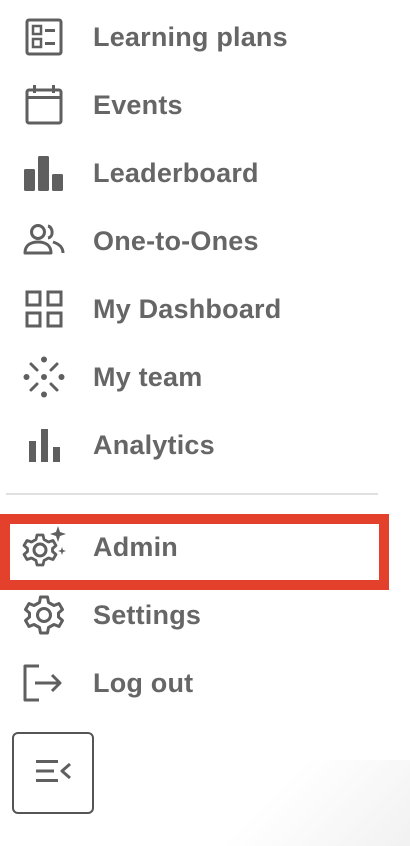 This screenshot has width=410, height=846. What do you see at coordinates (176, 172) in the screenshot?
I see `sidebar-item-label: Leaderboard` at bounding box center [176, 172].